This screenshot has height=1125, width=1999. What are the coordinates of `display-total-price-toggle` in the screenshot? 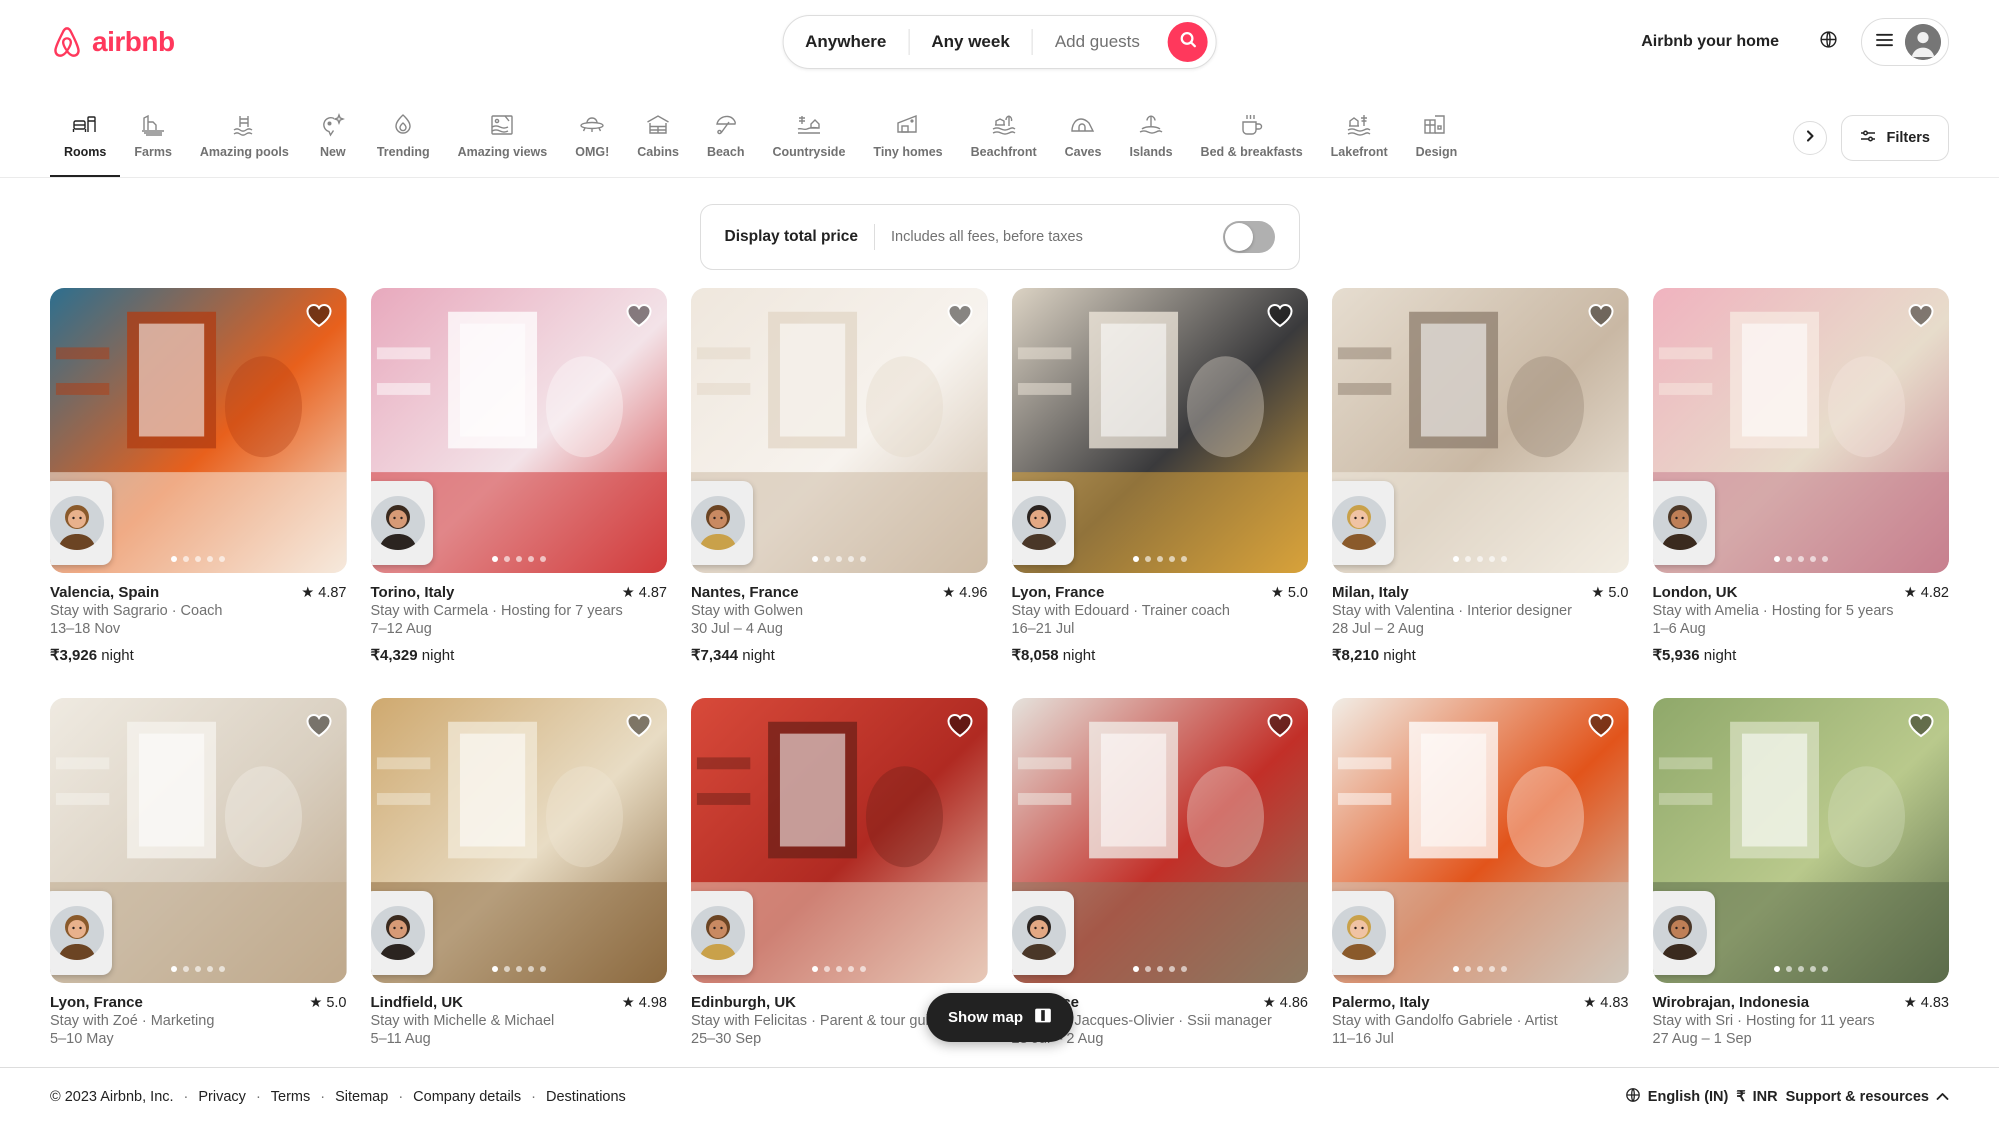 It's located at (1248, 237).